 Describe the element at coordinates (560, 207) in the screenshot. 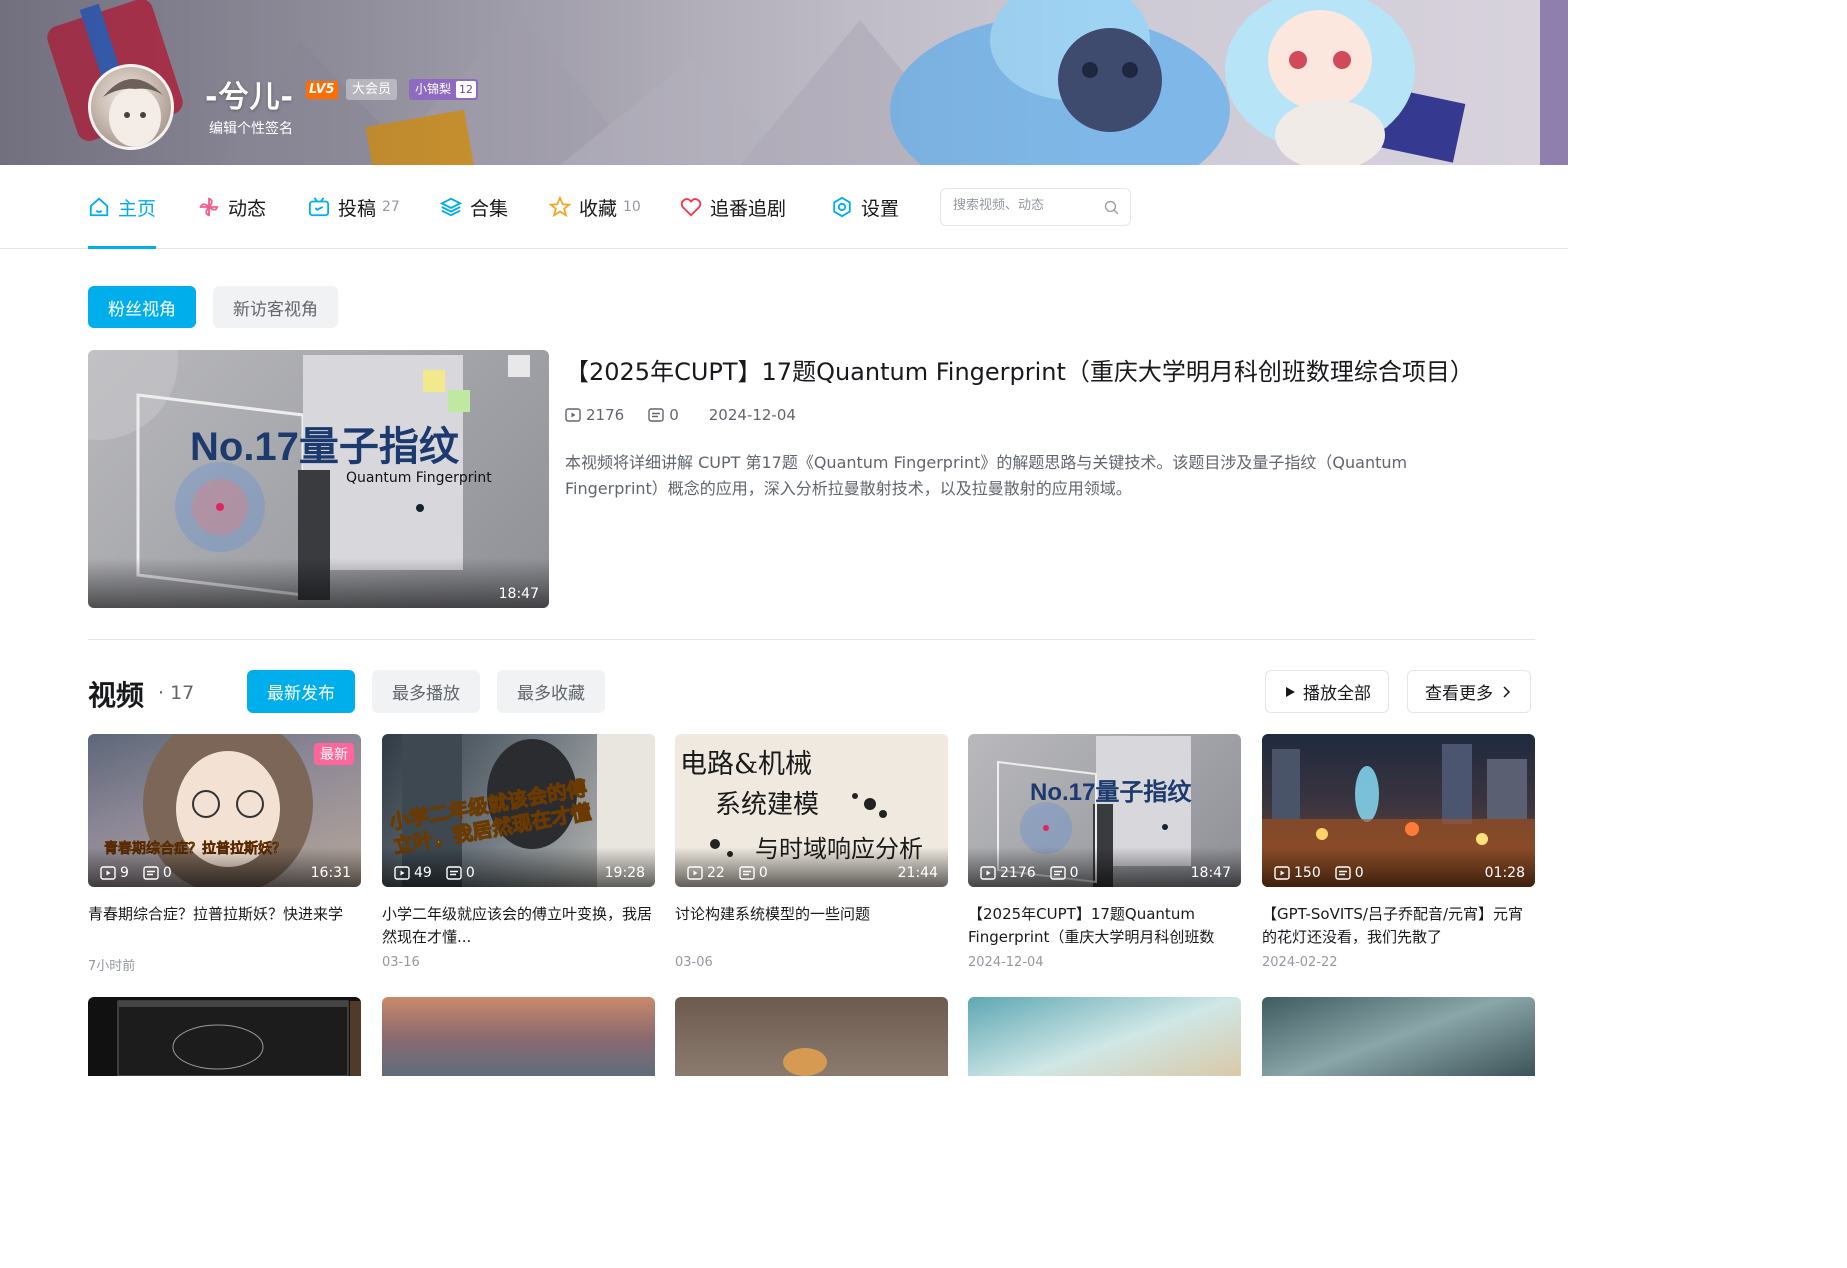

I see `star-icon` at that location.